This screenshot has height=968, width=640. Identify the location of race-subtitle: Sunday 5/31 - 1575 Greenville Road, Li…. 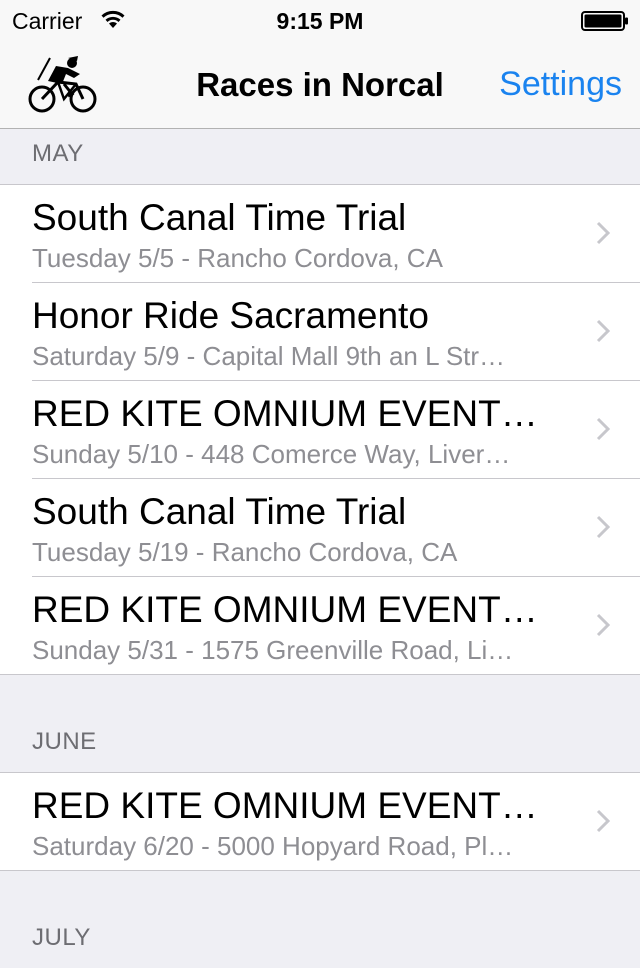
(273, 650).